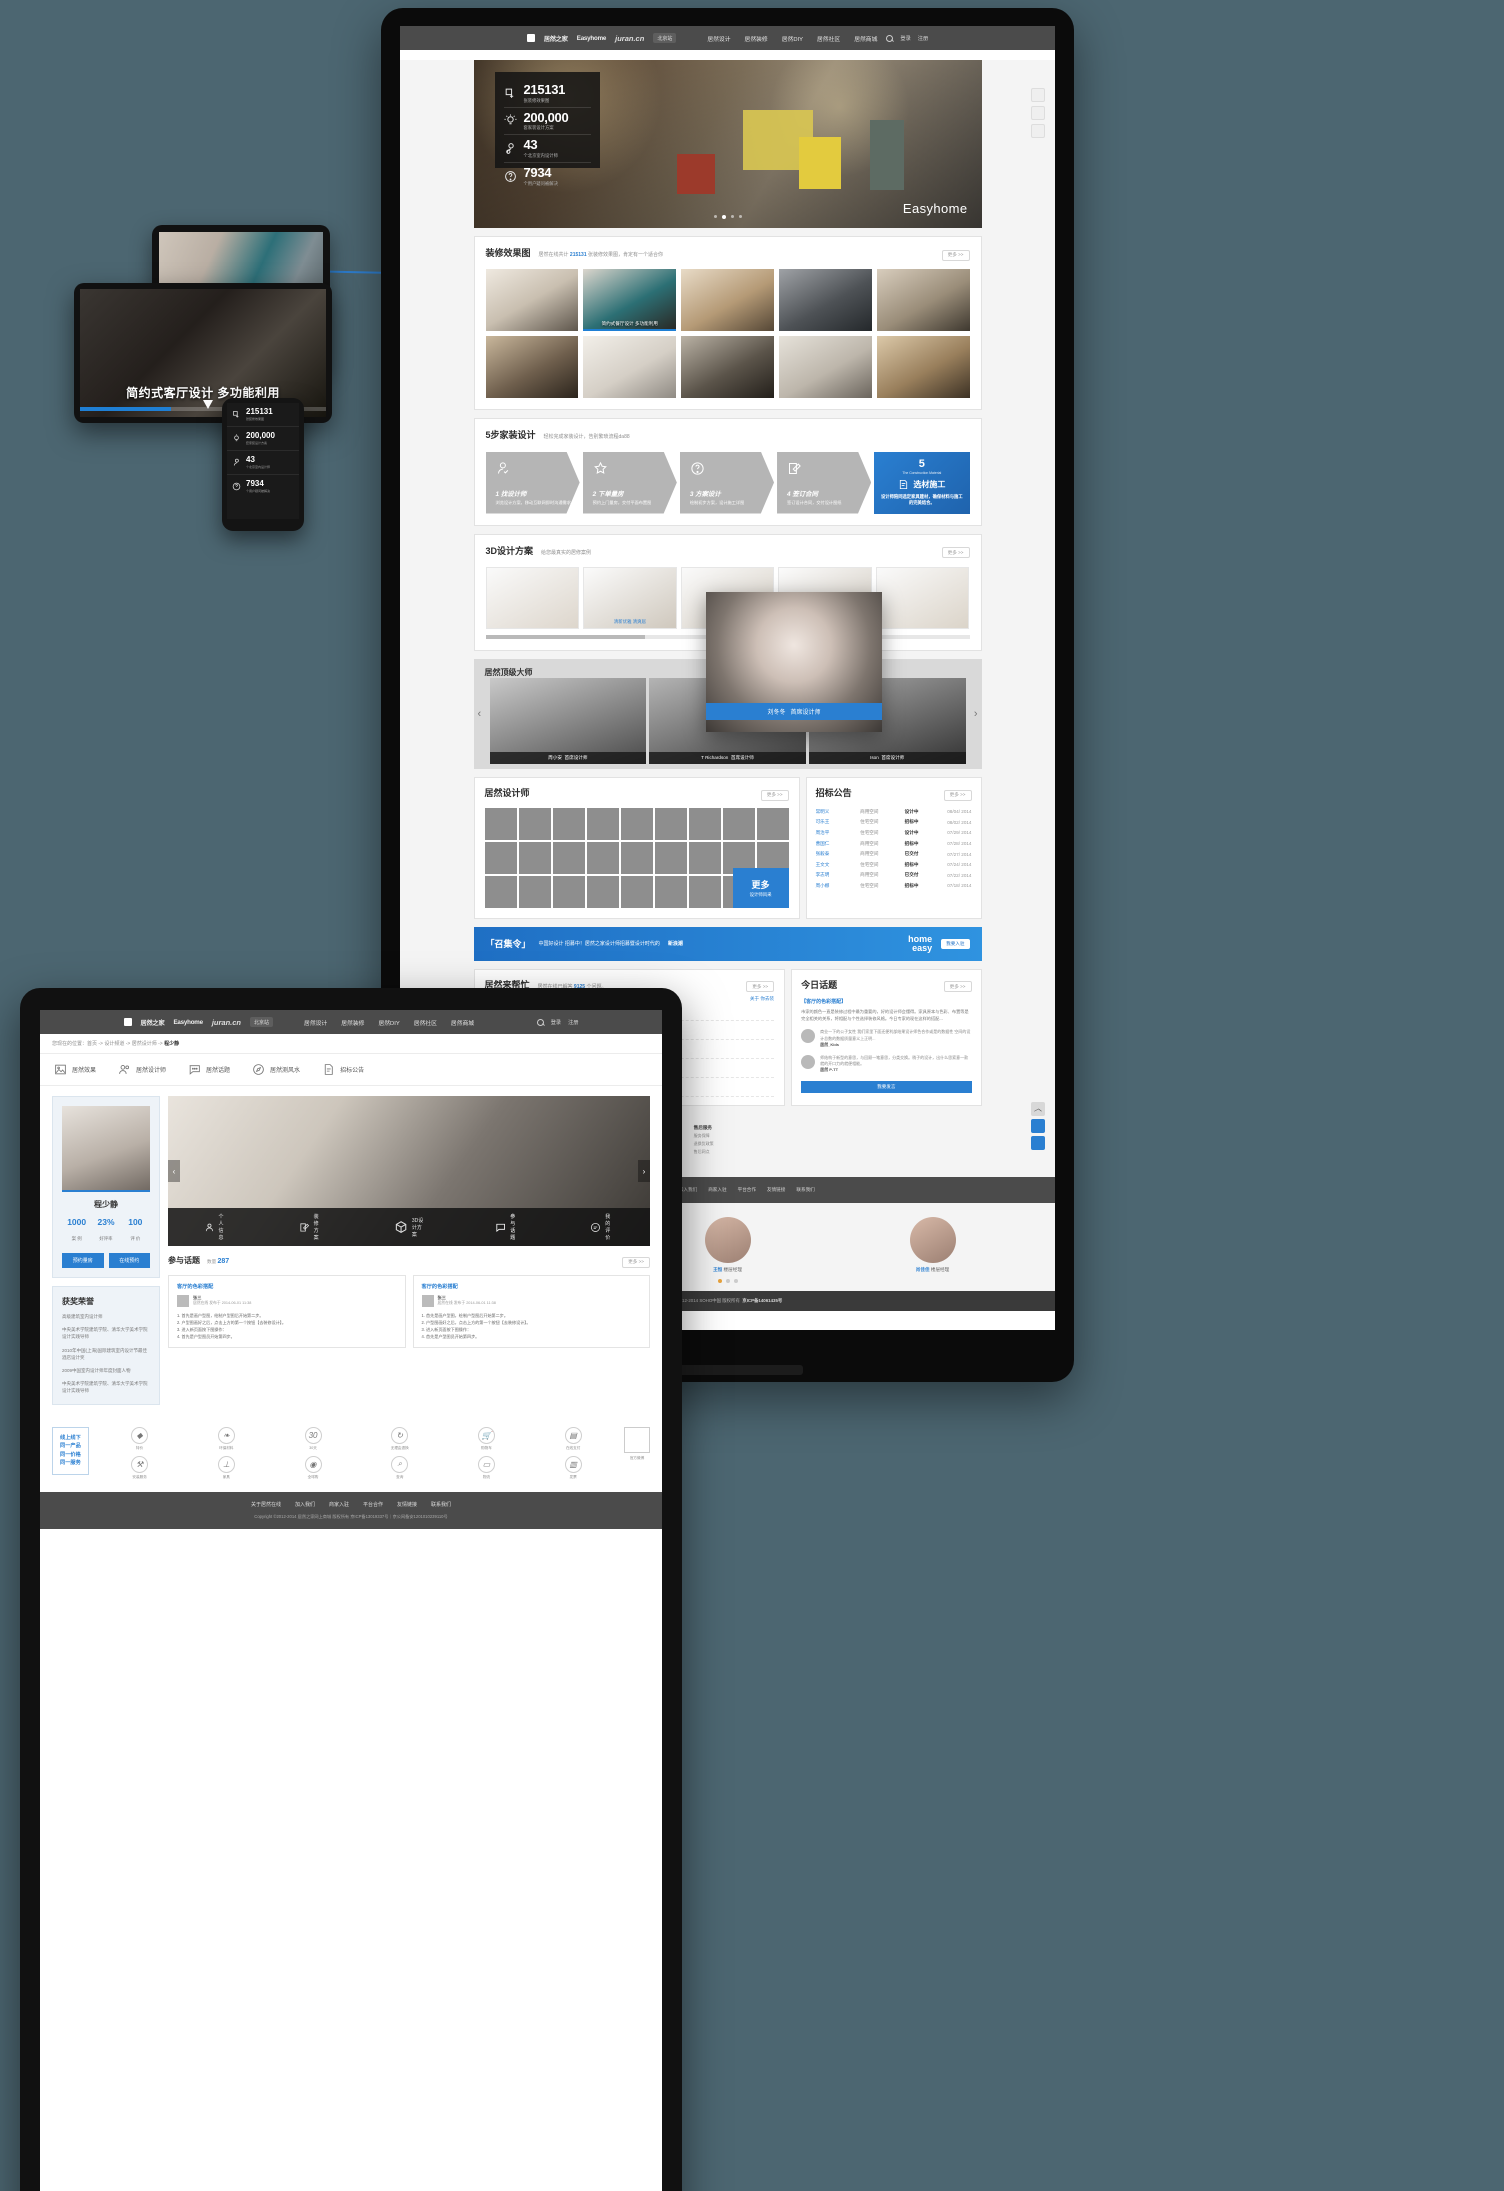 This screenshot has height=2191, width=1504. Describe the element at coordinates (532, 598) in the screenshot. I see `threed-plan` at that location.